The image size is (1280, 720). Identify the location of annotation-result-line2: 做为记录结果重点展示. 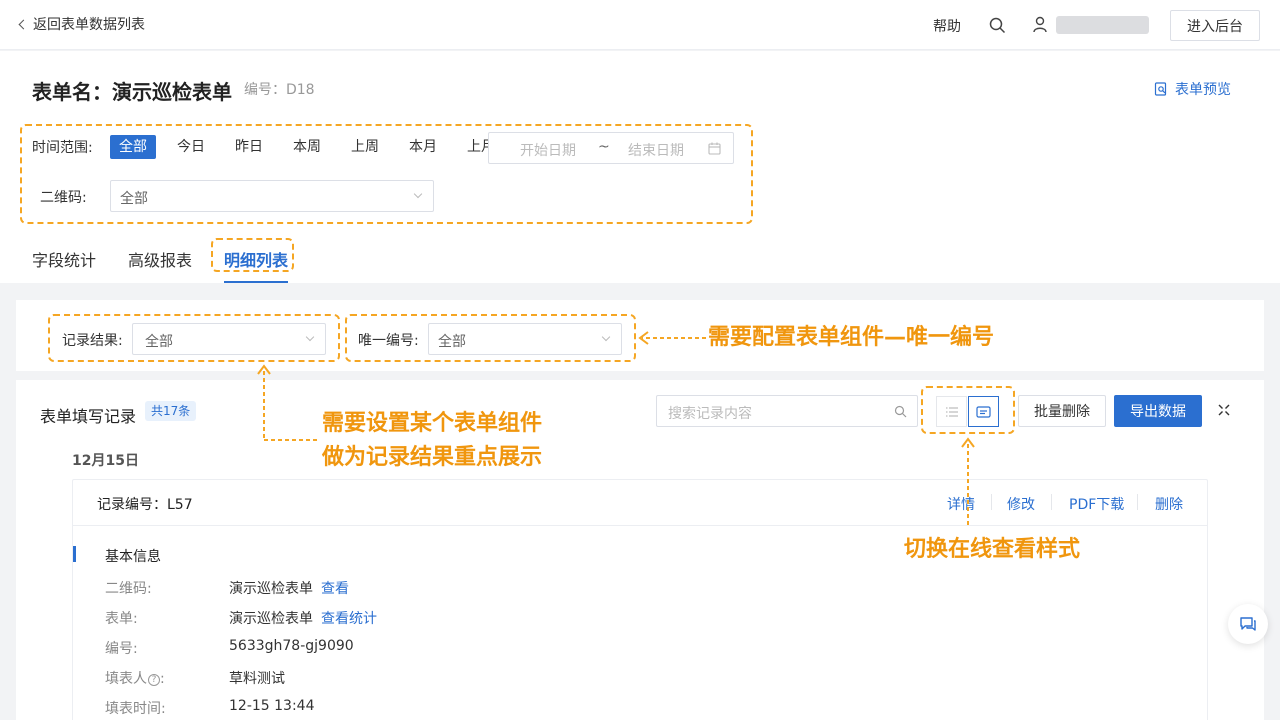
(432, 457).